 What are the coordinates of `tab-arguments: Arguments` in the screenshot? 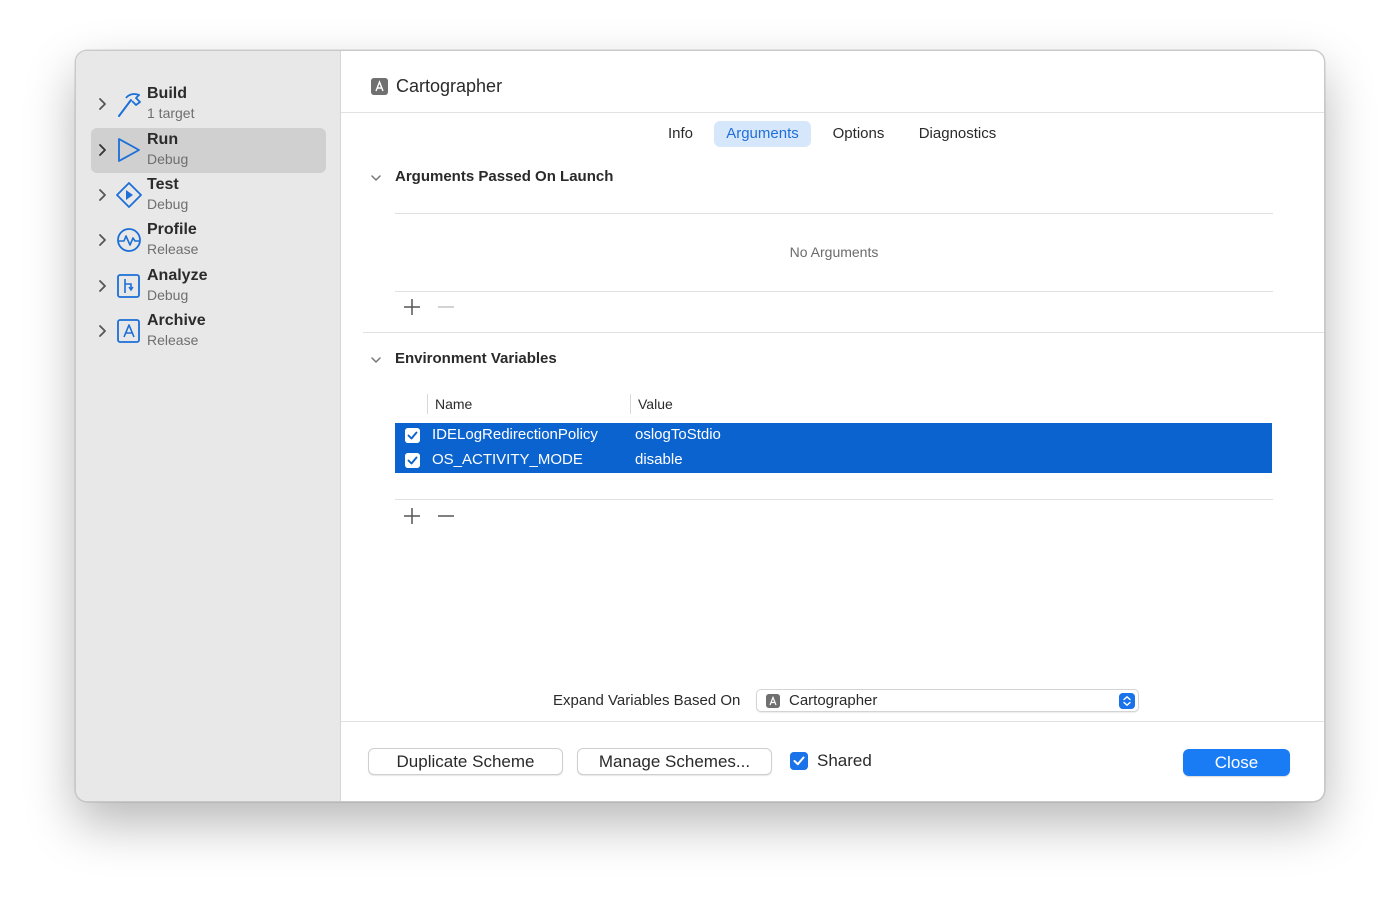 It's located at (762, 134).